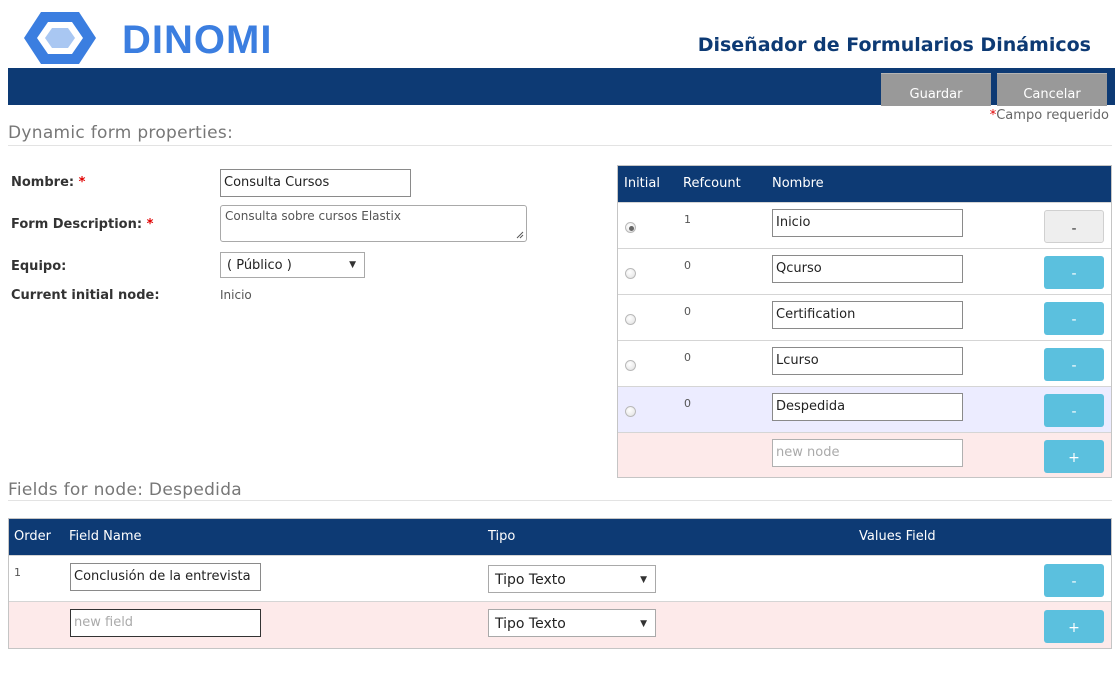  What do you see at coordinates (315, 183) in the screenshot?
I see `form-name-input: Consulta Cursos` at bounding box center [315, 183].